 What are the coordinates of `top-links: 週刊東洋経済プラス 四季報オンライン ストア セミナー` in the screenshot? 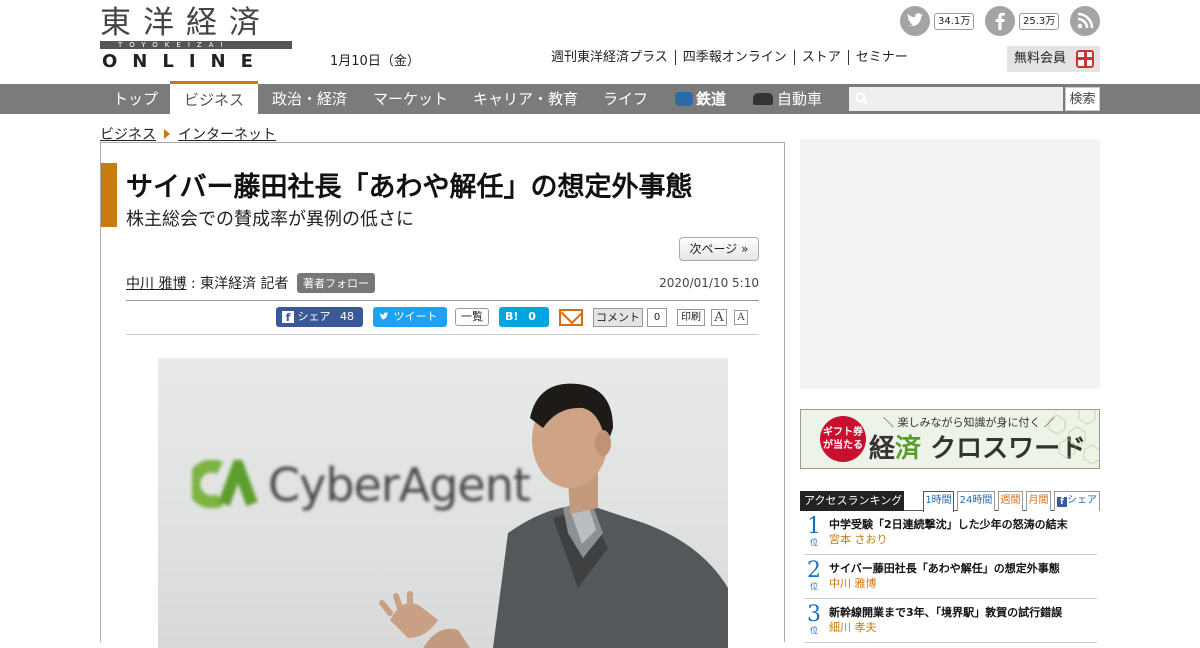 It's located at (733, 57).